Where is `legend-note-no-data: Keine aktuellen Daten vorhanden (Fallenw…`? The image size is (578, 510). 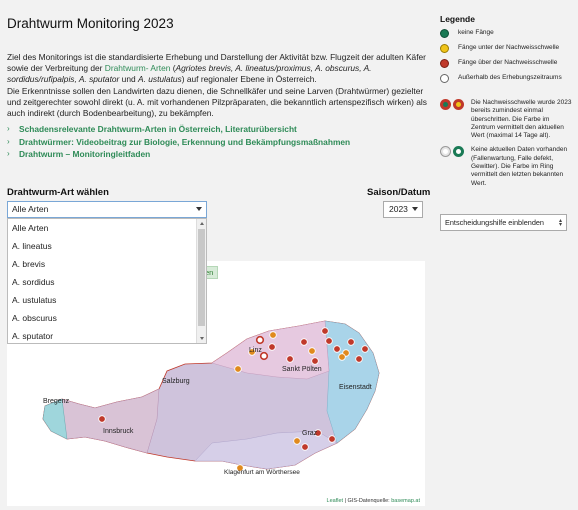 legend-note-no-data: Keine aktuellen Daten vorhanden (Fallenw… is located at coordinates (507, 166).